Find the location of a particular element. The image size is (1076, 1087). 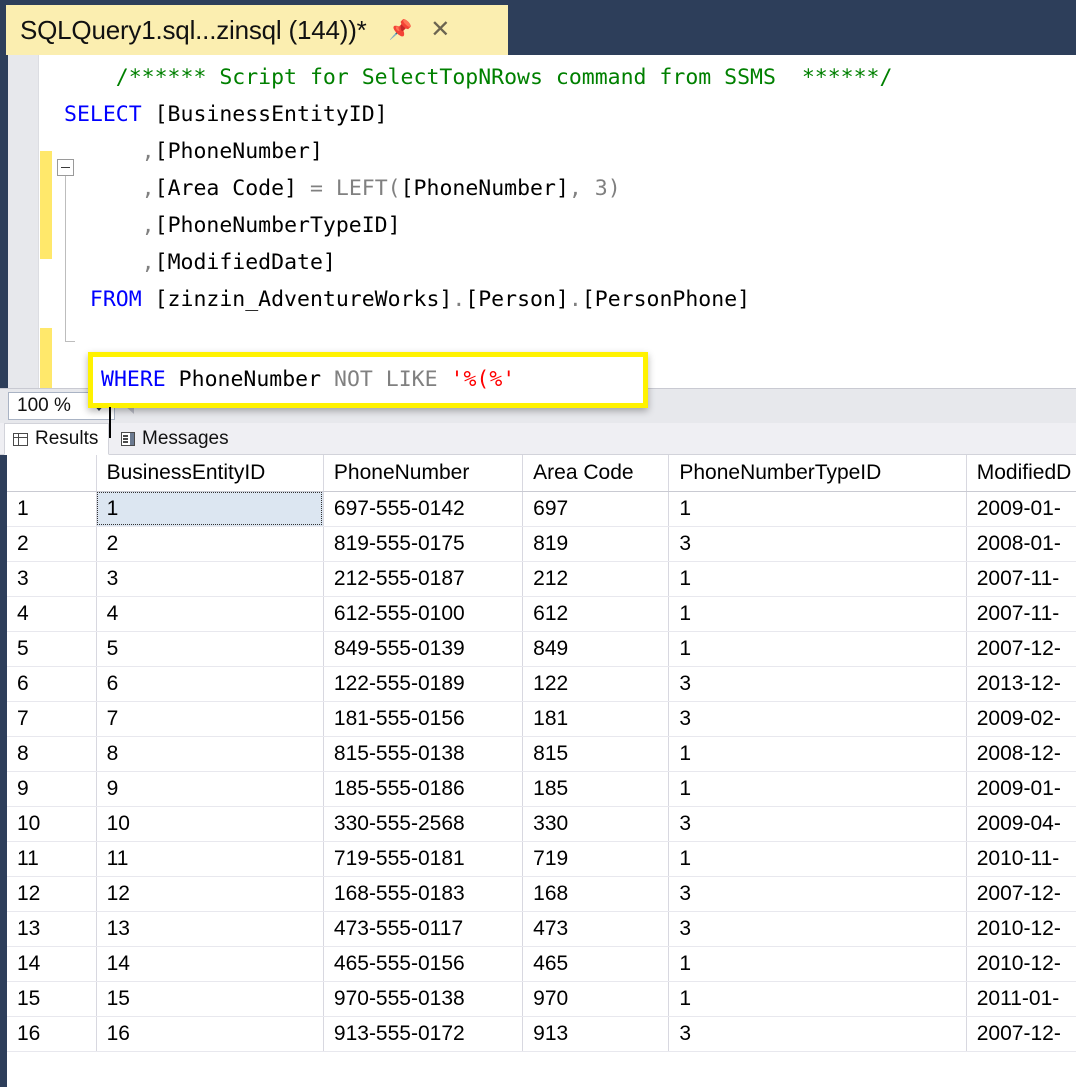

cell-businessentityid: 14 is located at coordinates (210, 964).